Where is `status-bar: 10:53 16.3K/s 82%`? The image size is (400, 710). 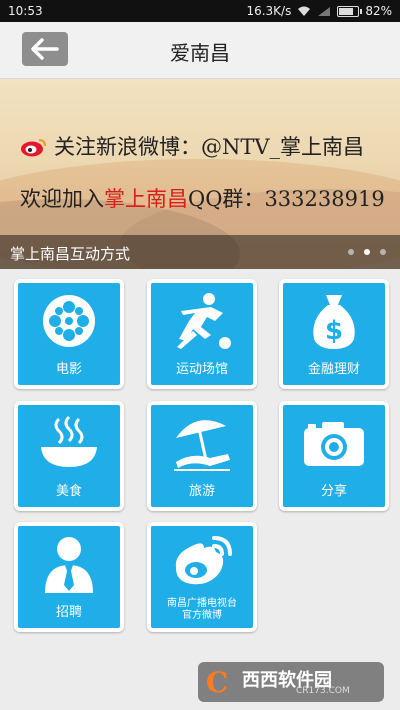 status-bar: 10:53 16.3K/s 82% is located at coordinates (200, 11).